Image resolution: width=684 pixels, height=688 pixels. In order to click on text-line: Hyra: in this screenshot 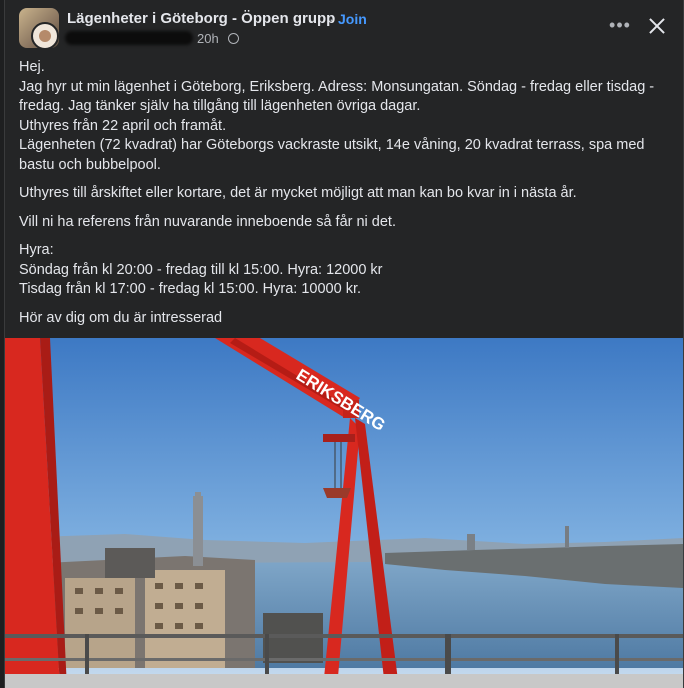, I will do `click(36, 250)`.